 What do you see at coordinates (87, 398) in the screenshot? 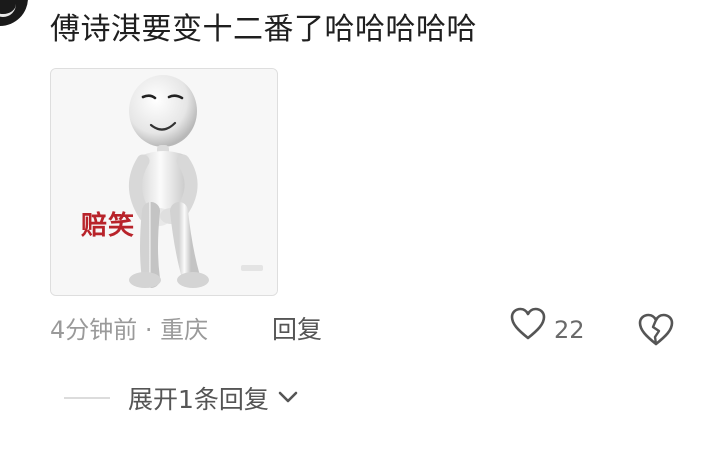
I see `divider-line` at bounding box center [87, 398].